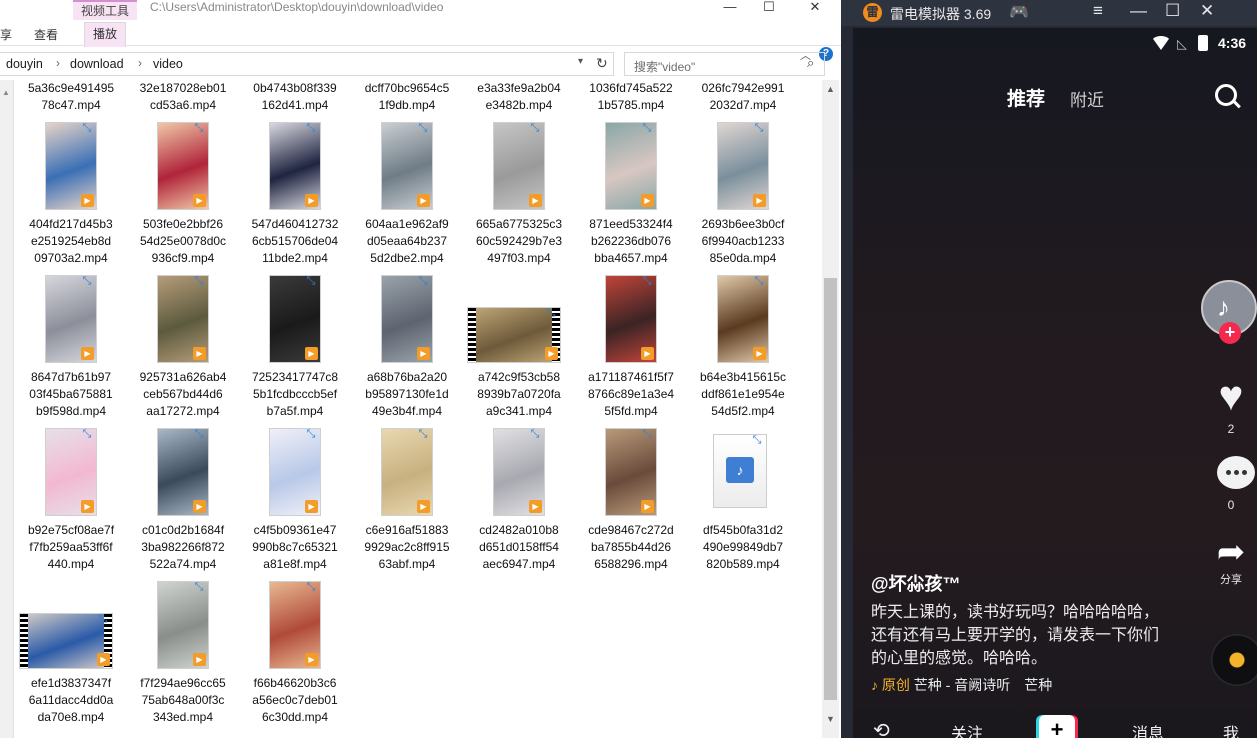  What do you see at coordinates (1026, 97) in the screenshot?
I see `tab-recommend: 推荐` at bounding box center [1026, 97].